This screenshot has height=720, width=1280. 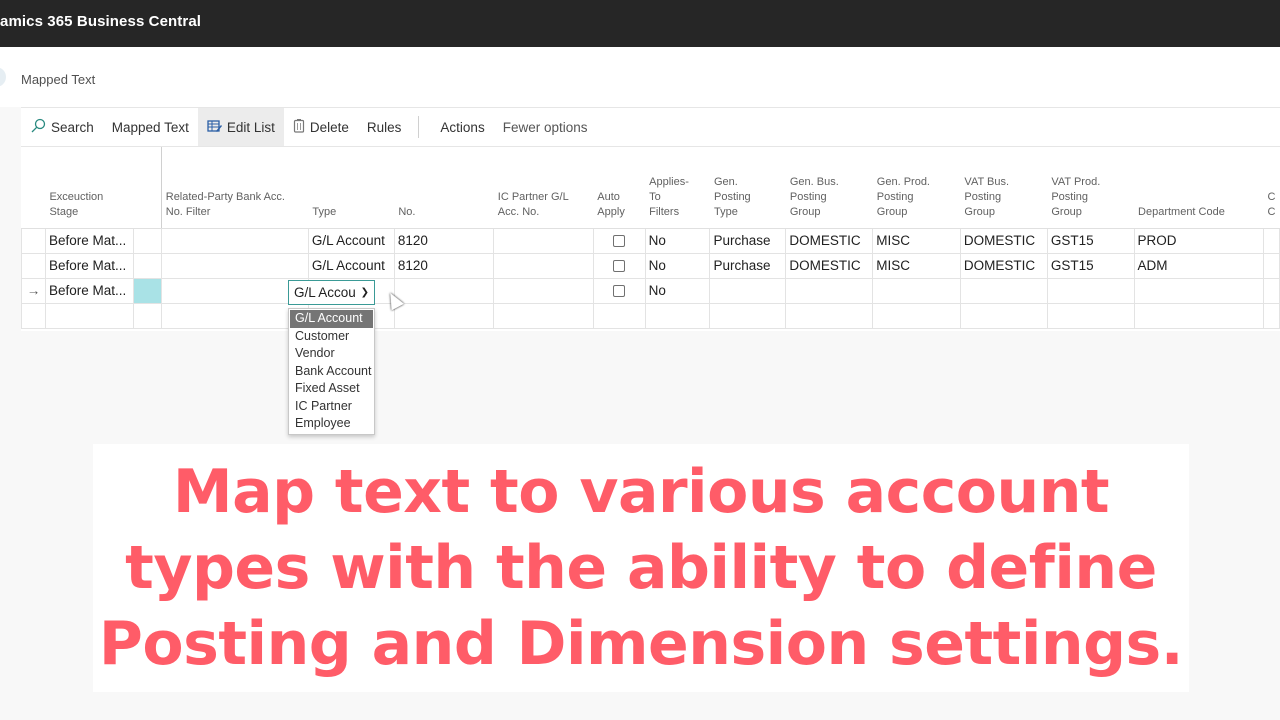 What do you see at coordinates (331, 372) in the screenshot?
I see `dropdown-option-bank-account: Bank Account` at bounding box center [331, 372].